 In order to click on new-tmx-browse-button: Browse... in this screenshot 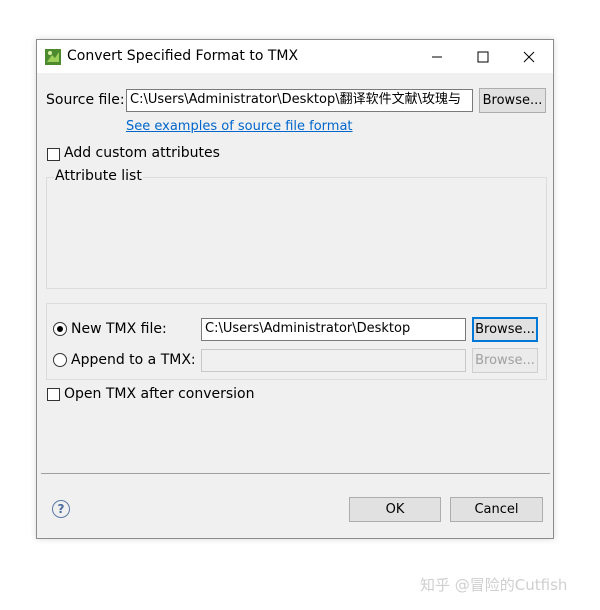, I will do `click(505, 329)`.